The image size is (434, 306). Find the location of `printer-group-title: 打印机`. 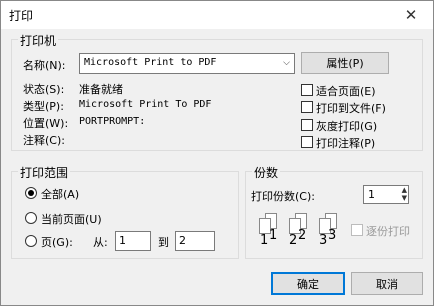

printer-group-title: 打印机 is located at coordinates (38, 40).